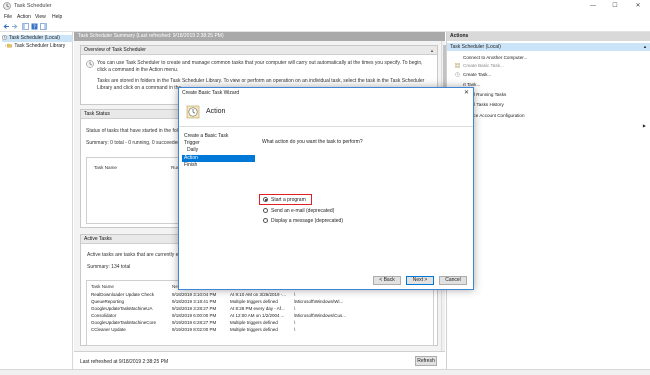 This screenshot has height=375, width=650. Describe the element at coordinates (97, 114) in the screenshot. I see `task-status-title: Task Status` at that location.